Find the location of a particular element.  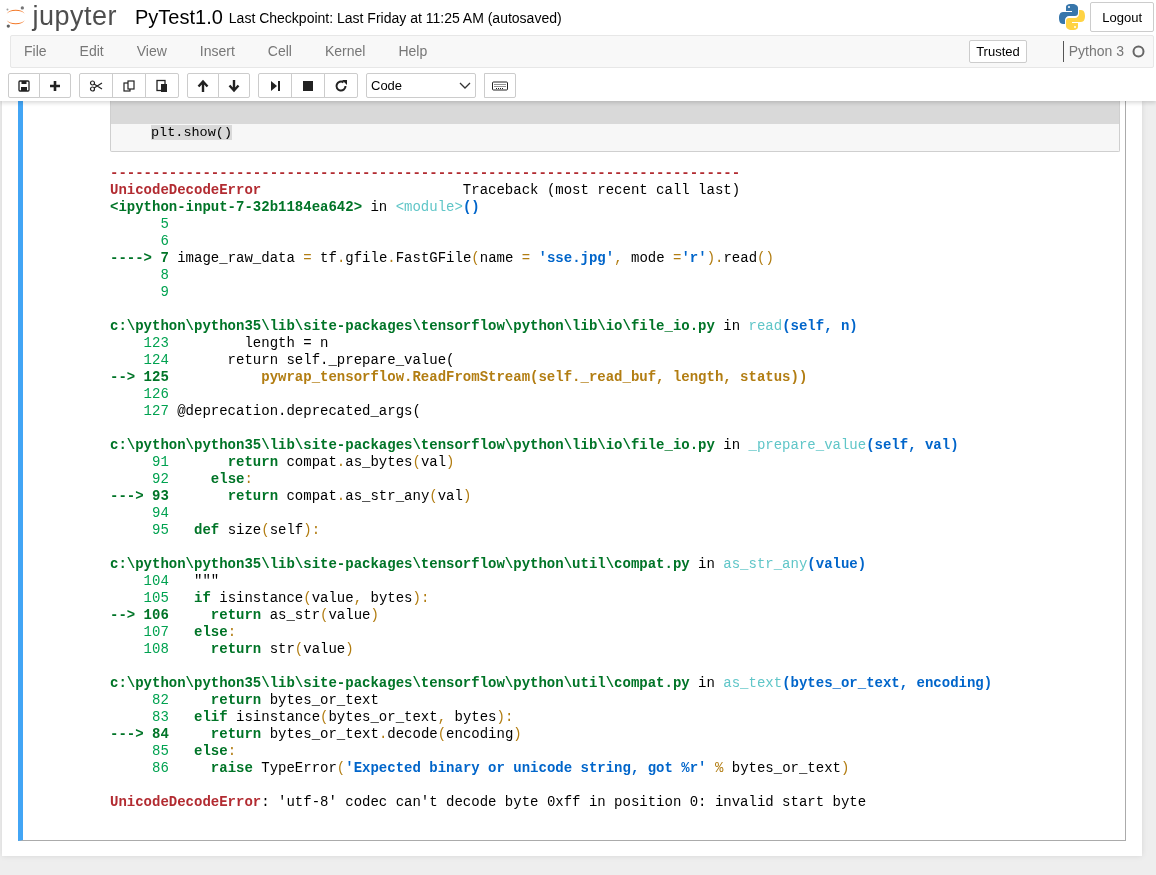

traceback-line: 107 else: is located at coordinates (190, 632).